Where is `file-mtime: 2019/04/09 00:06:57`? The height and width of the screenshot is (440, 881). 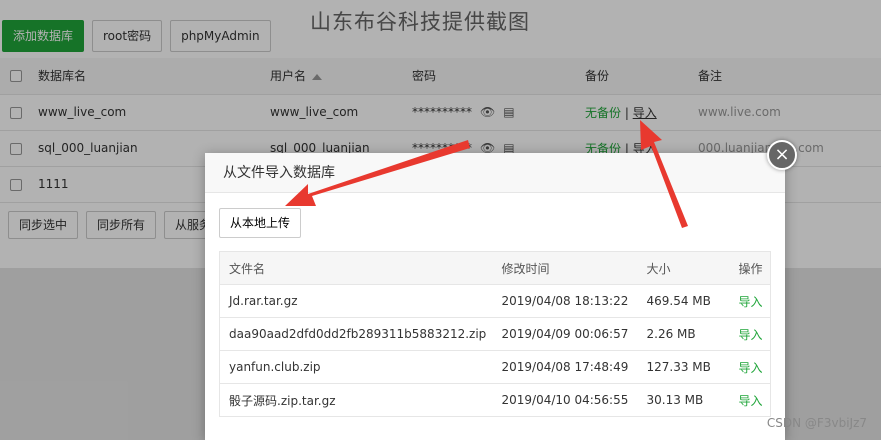 file-mtime: 2019/04/09 00:06:57 is located at coordinates (565, 334).